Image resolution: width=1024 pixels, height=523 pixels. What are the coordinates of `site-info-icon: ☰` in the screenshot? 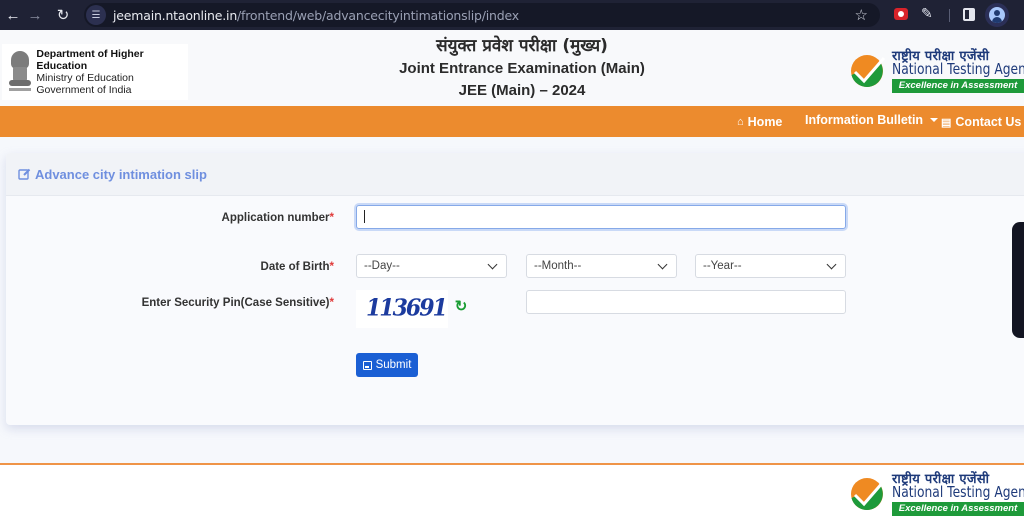 It's located at (96, 15).